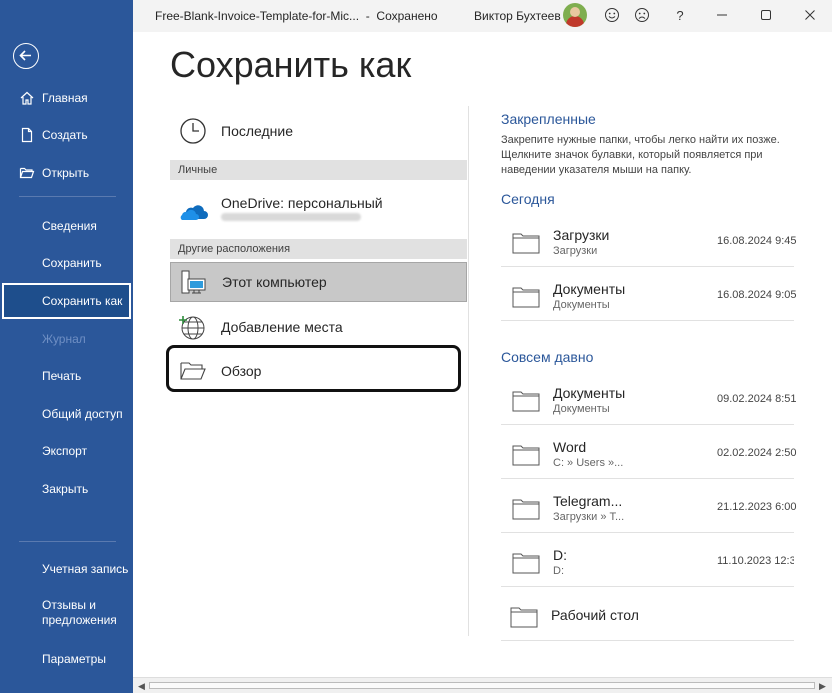  Describe the element at coordinates (810, 15) in the screenshot. I see `close-icon` at that location.